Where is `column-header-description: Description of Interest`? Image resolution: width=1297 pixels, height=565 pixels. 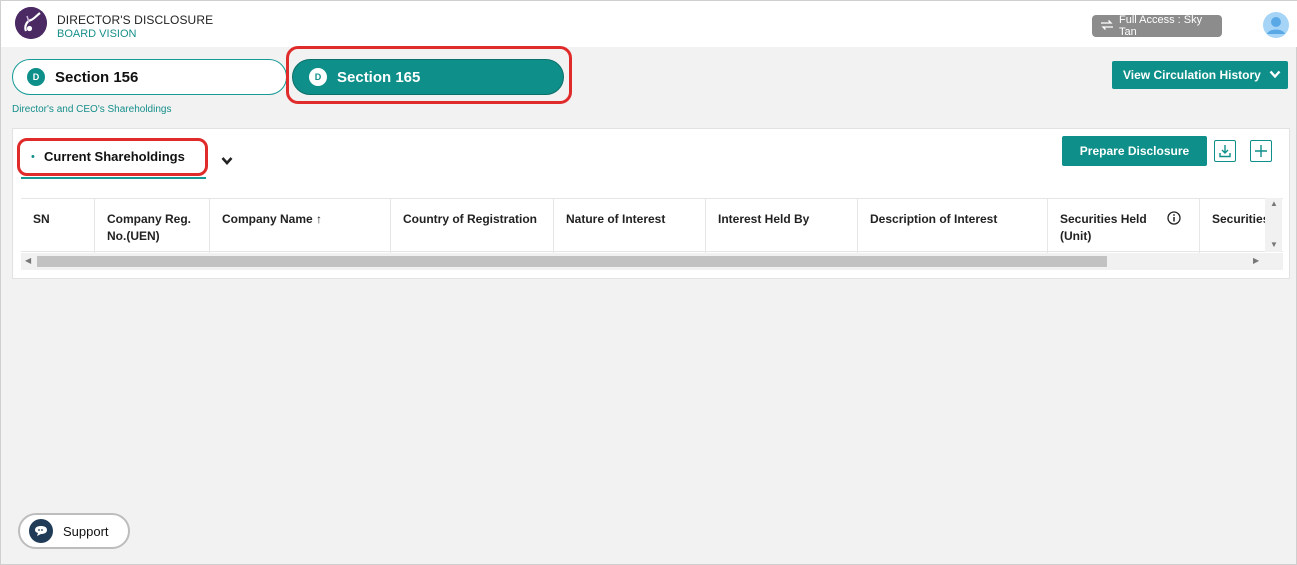 column-header-description: Description of Interest is located at coordinates (953, 226).